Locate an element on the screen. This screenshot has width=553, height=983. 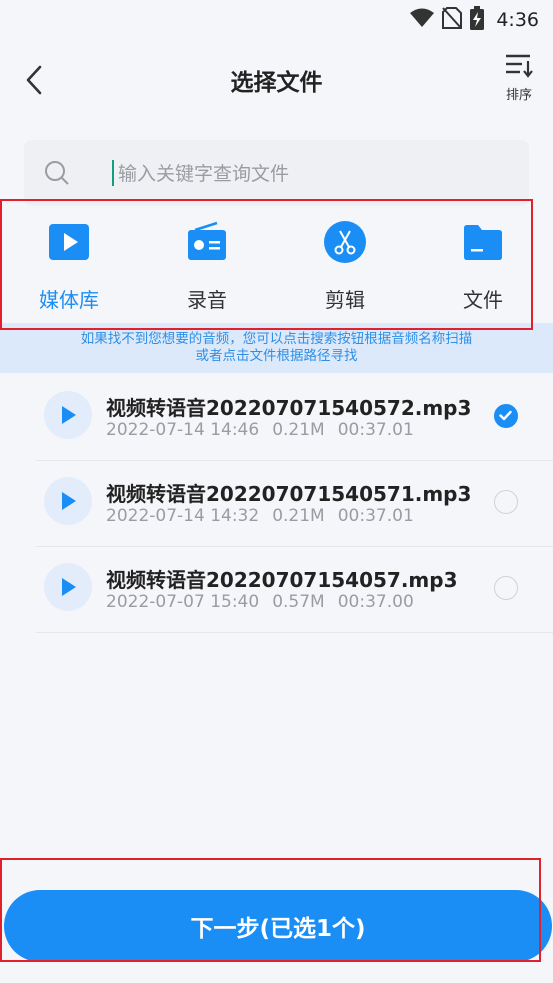
search-bar is located at coordinates (276, 173).